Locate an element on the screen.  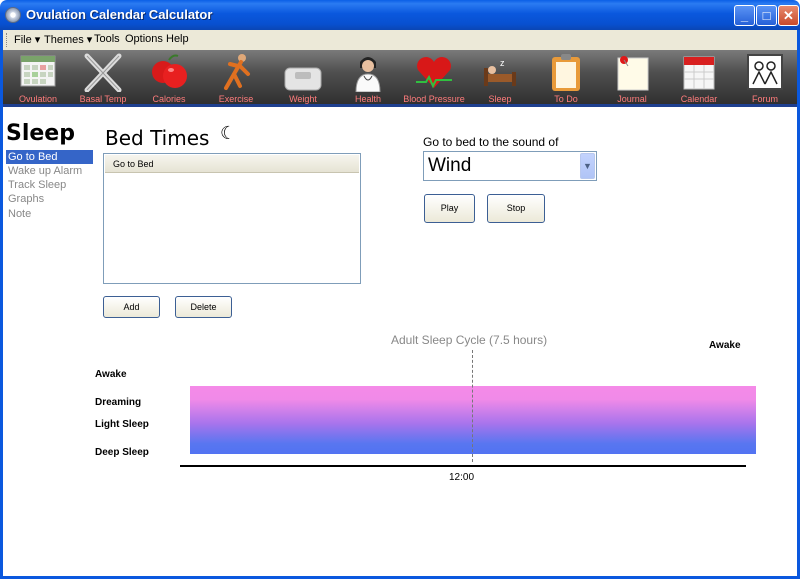
sidebar-item-track-sleep: Track Sleep is located at coordinates (49, 185).